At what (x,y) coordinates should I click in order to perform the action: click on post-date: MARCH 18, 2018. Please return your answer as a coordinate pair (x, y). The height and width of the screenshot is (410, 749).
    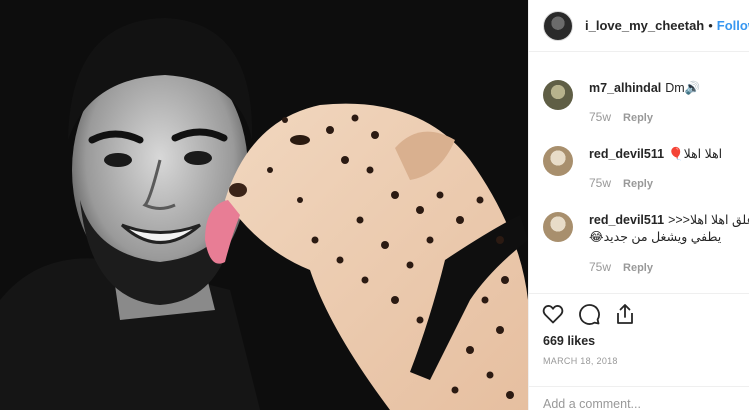
    Looking at the image, I should click on (580, 361).